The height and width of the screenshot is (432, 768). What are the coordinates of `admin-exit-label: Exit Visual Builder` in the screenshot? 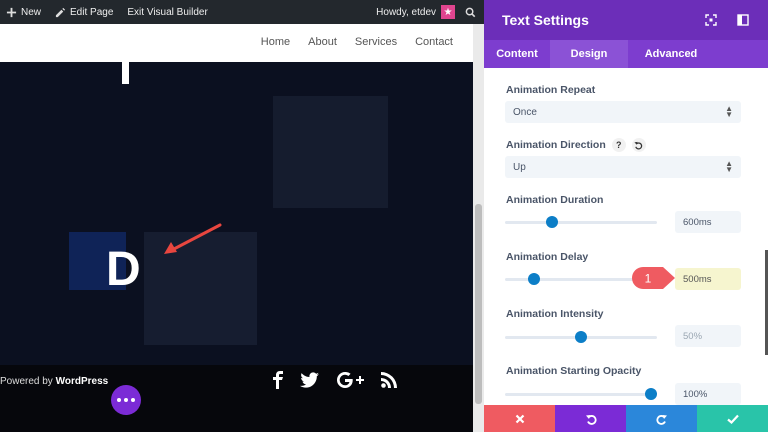 It's located at (167, 12).